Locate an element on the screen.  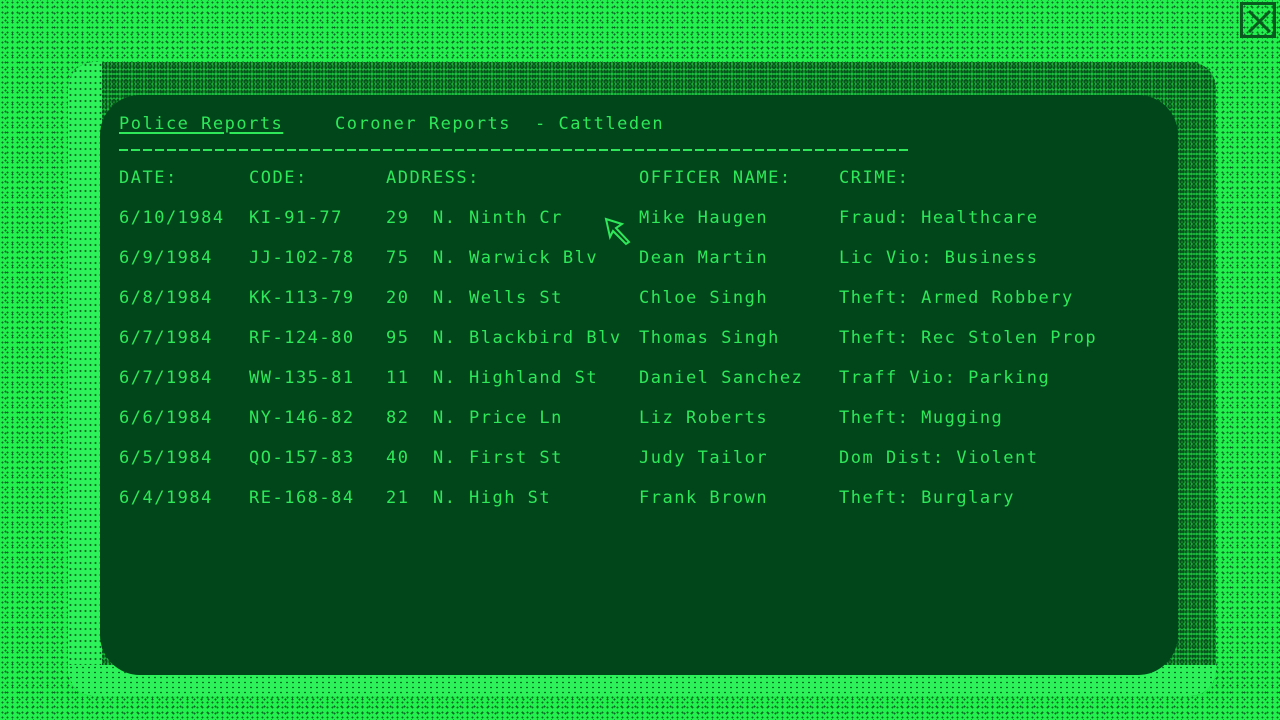
cell-code: RE-168-84 is located at coordinates (302, 498).